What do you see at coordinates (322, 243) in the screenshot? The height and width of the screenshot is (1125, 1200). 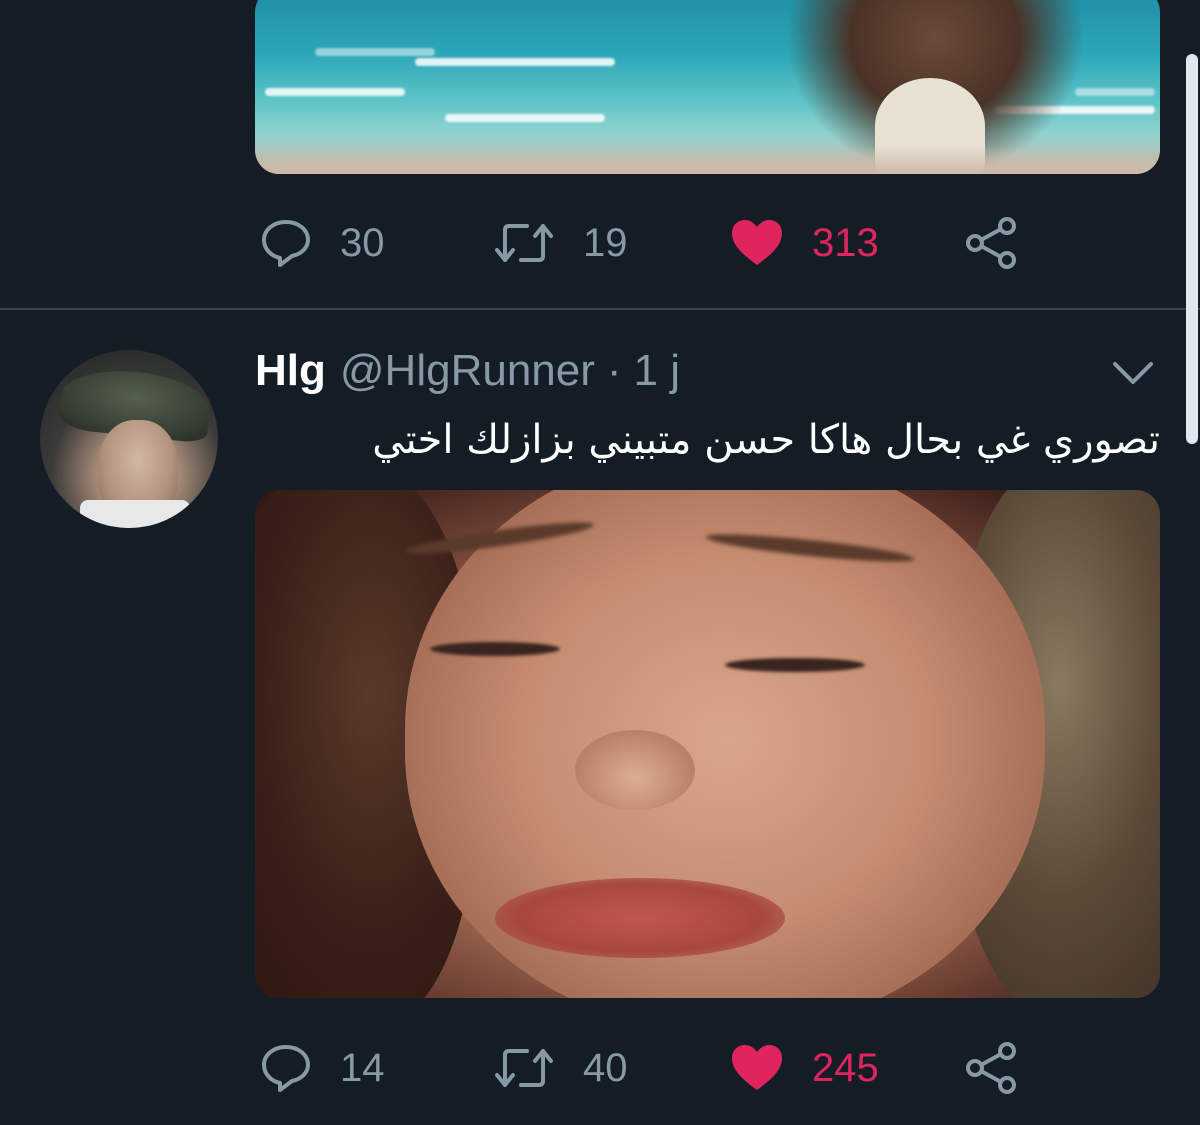 I see `tweet1-reply-button: 30` at bounding box center [322, 243].